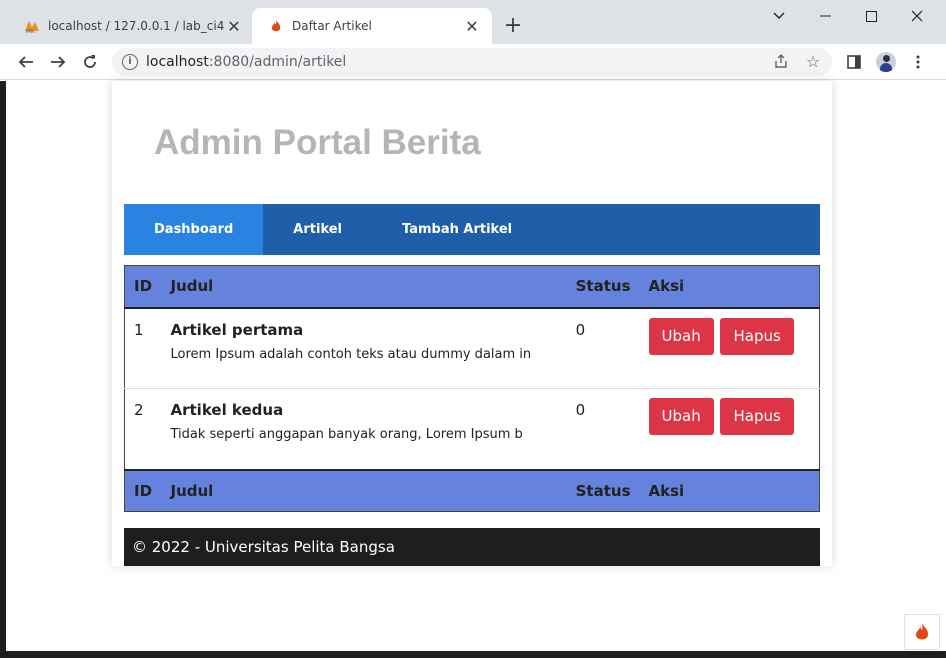 The height and width of the screenshot is (658, 946). Describe the element at coordinates (237, 329) in the screenshot. I see `article-title: Artikel pertama` at that location.